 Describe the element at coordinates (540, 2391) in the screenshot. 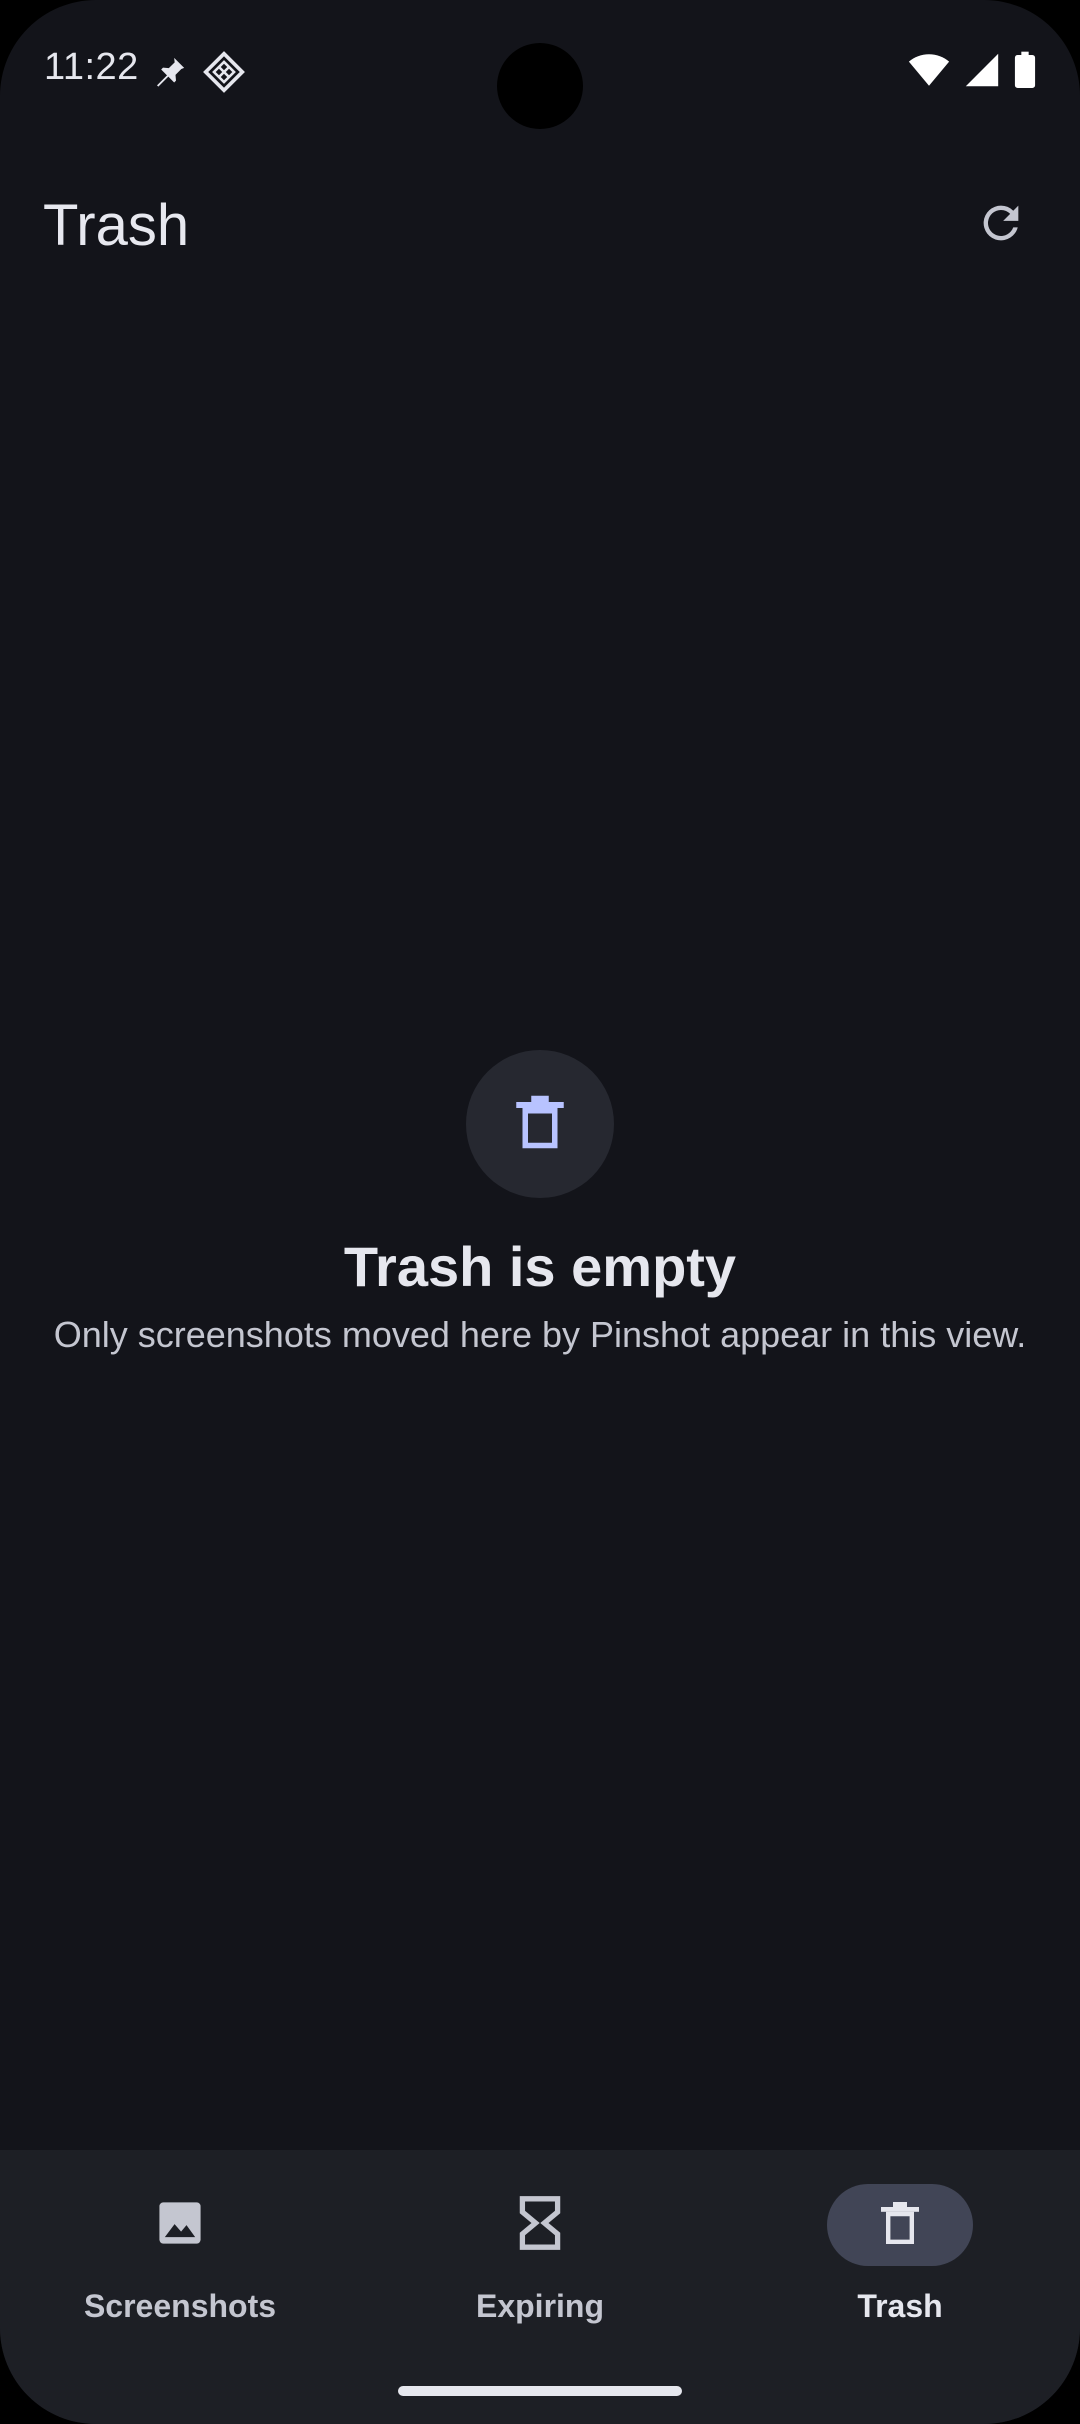

I see `gesture-handle` at that location.